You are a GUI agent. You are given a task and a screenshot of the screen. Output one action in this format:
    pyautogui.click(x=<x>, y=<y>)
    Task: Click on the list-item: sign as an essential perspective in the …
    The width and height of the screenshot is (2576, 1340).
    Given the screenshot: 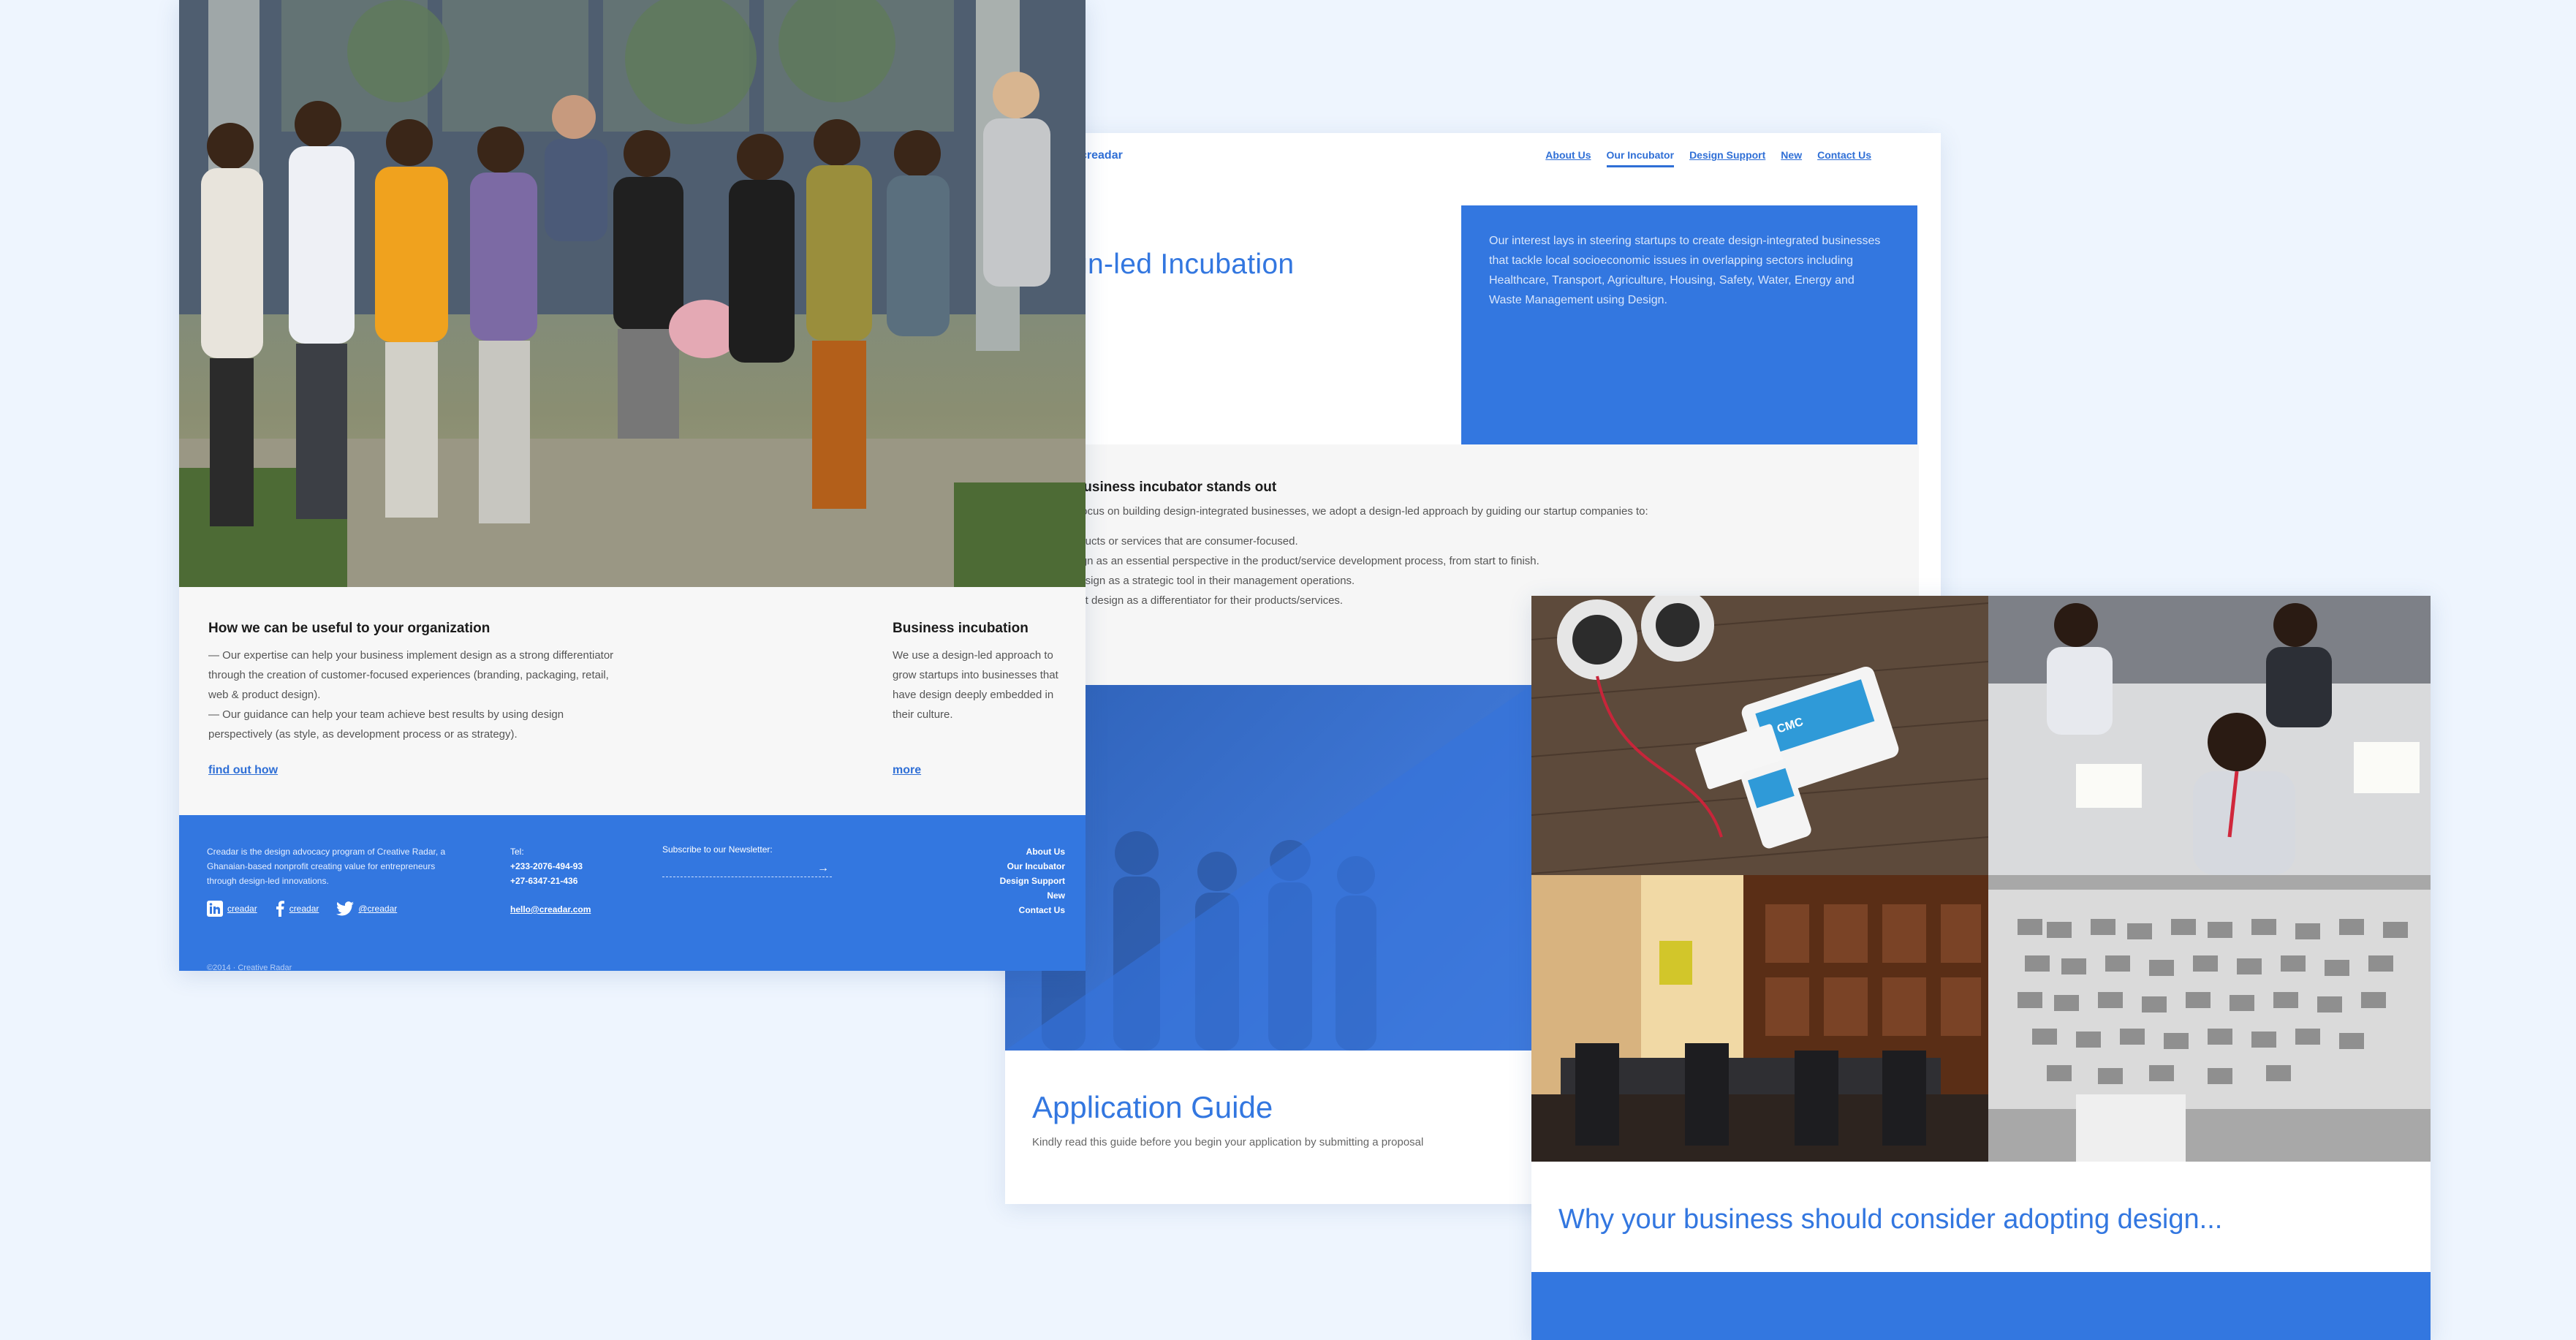 What is the action you would take?
    pyautogui.click(x=1306, y=561)
    